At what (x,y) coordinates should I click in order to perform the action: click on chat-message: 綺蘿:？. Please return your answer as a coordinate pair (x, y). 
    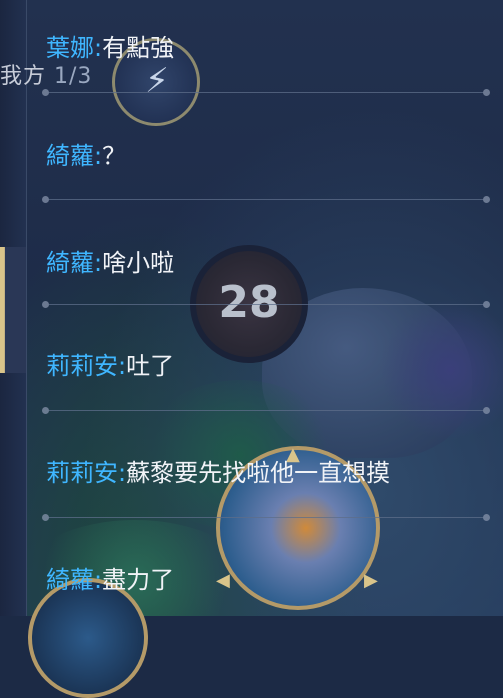
    Looking at the image, I should click on (86, 161).